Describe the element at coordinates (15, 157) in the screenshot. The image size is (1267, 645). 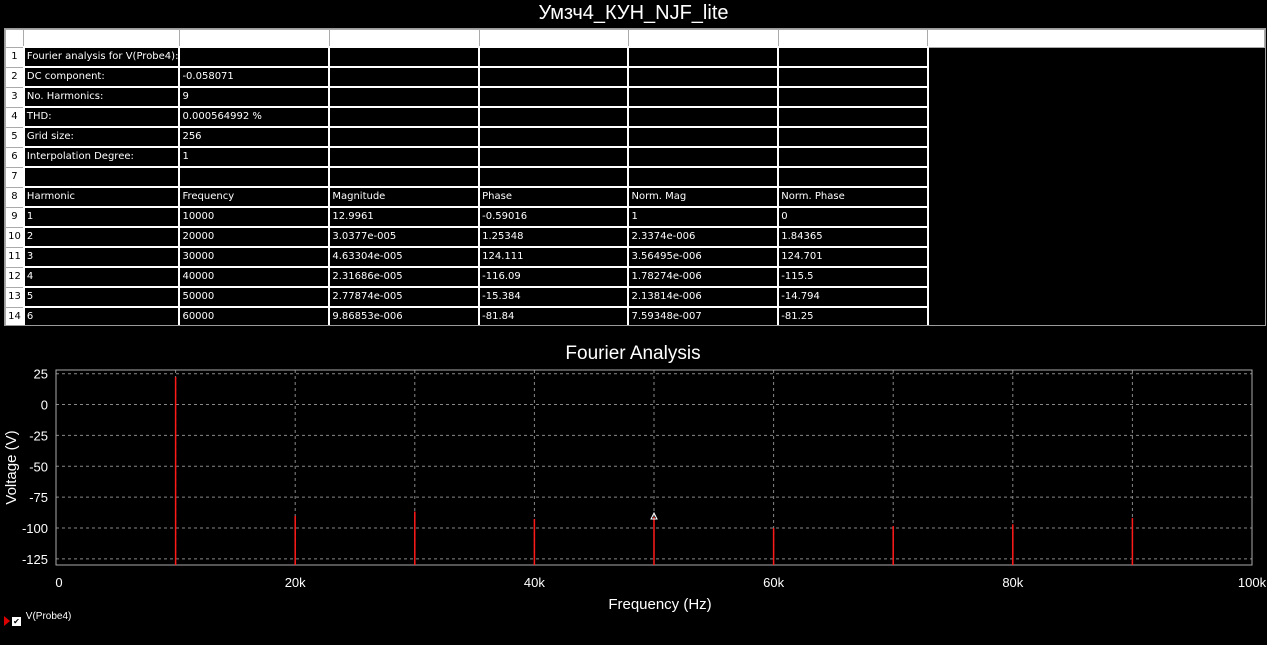
I see `row-header: 6` at that location.